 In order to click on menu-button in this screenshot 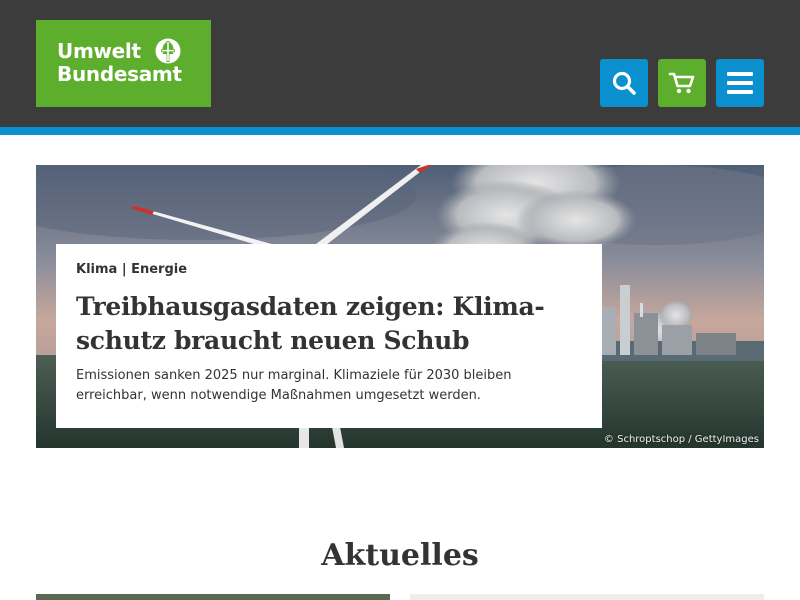, I will do `click(740, 83)`.